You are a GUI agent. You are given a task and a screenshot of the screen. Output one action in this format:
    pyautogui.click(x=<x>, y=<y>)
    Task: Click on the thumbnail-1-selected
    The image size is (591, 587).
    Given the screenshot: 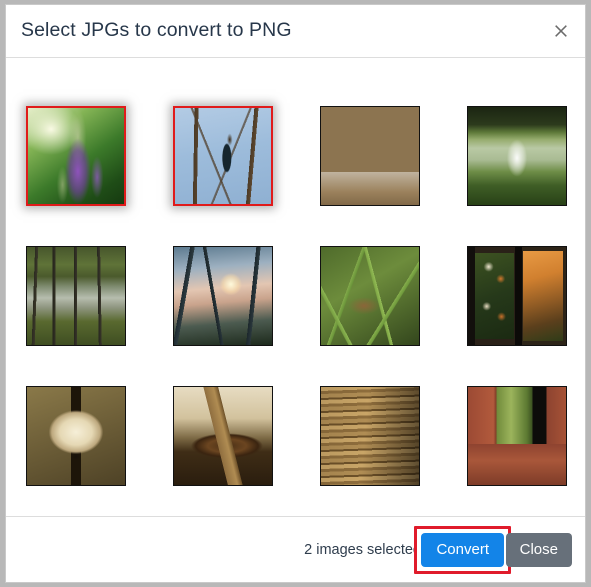 What is the action you would take?
    pyautogui.click(x=76, y=156)
    